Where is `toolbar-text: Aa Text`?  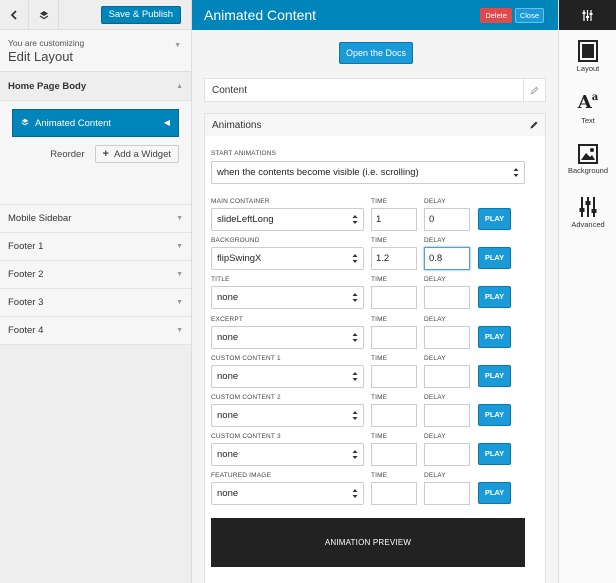 toolbar-text: Aa Text is located at coordinates (587, 108).